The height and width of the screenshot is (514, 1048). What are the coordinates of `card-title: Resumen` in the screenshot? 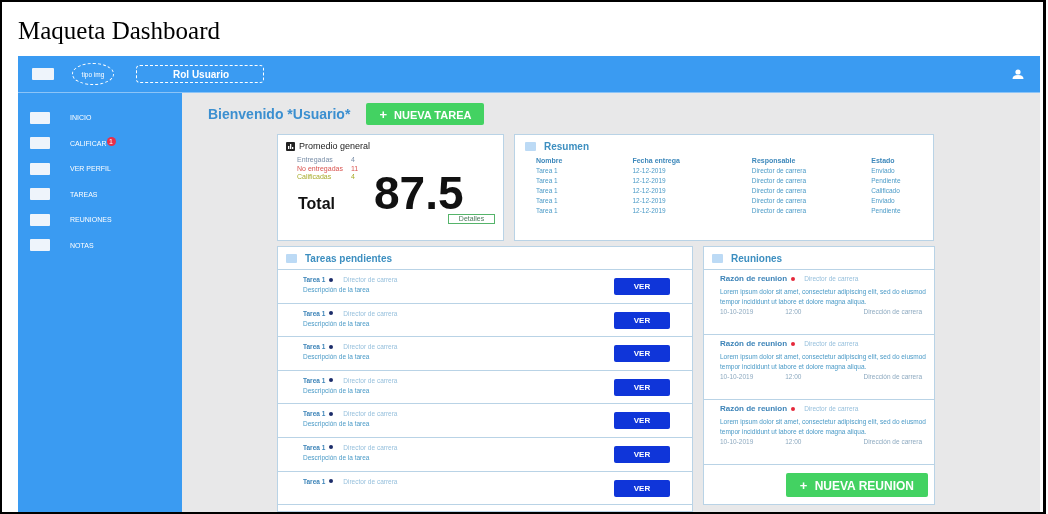 It's located at (566, 146).